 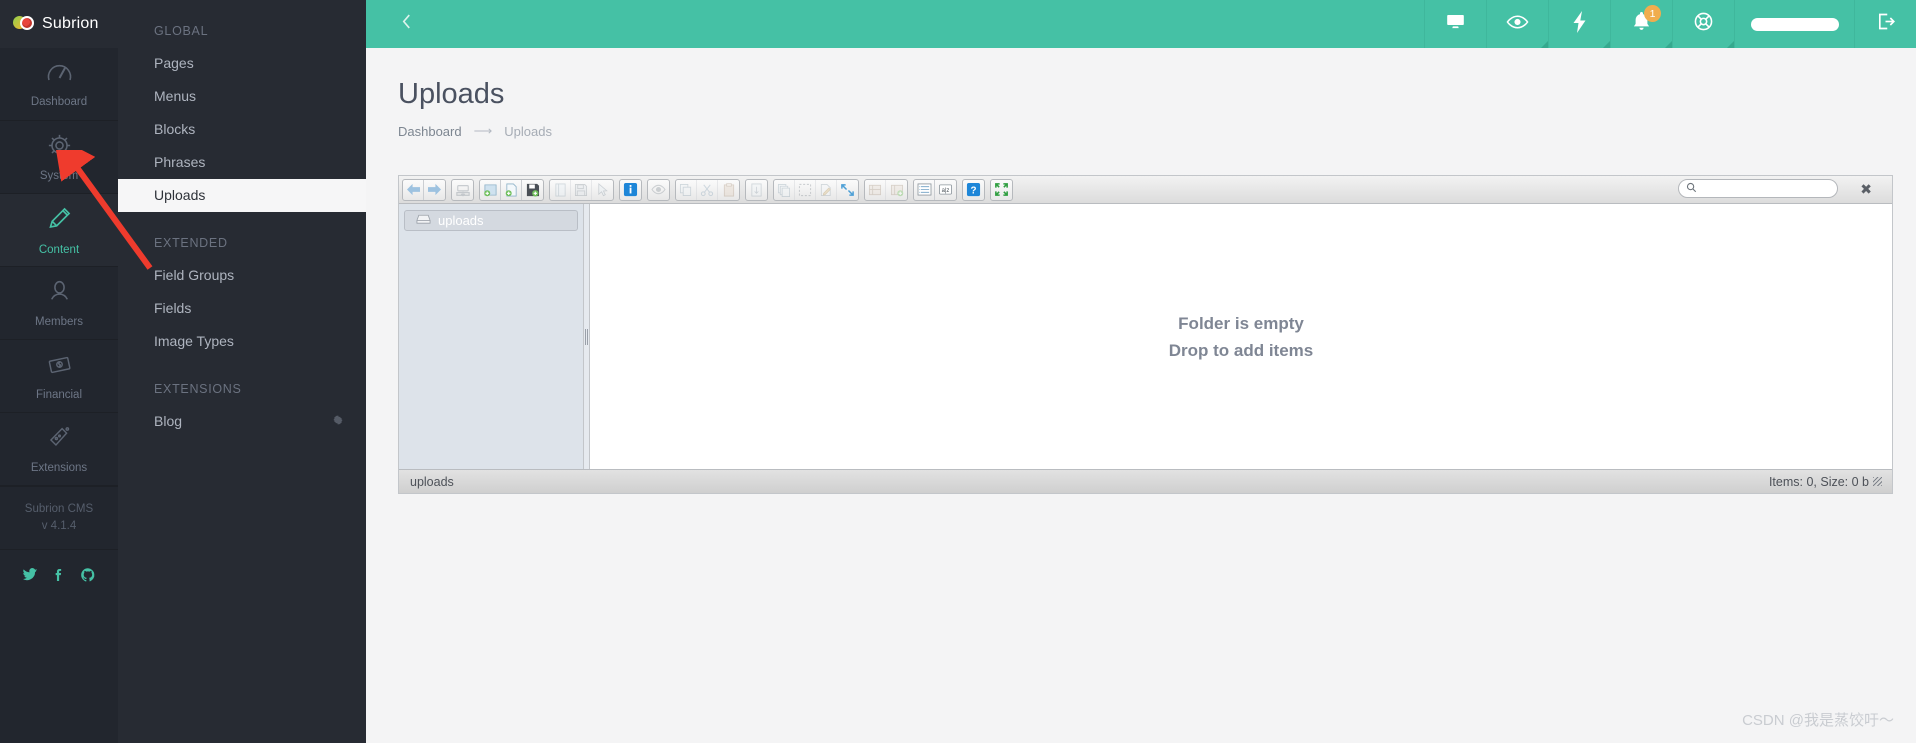 I want to click on sidebar-collapse-button, so click(x=406, y=24).